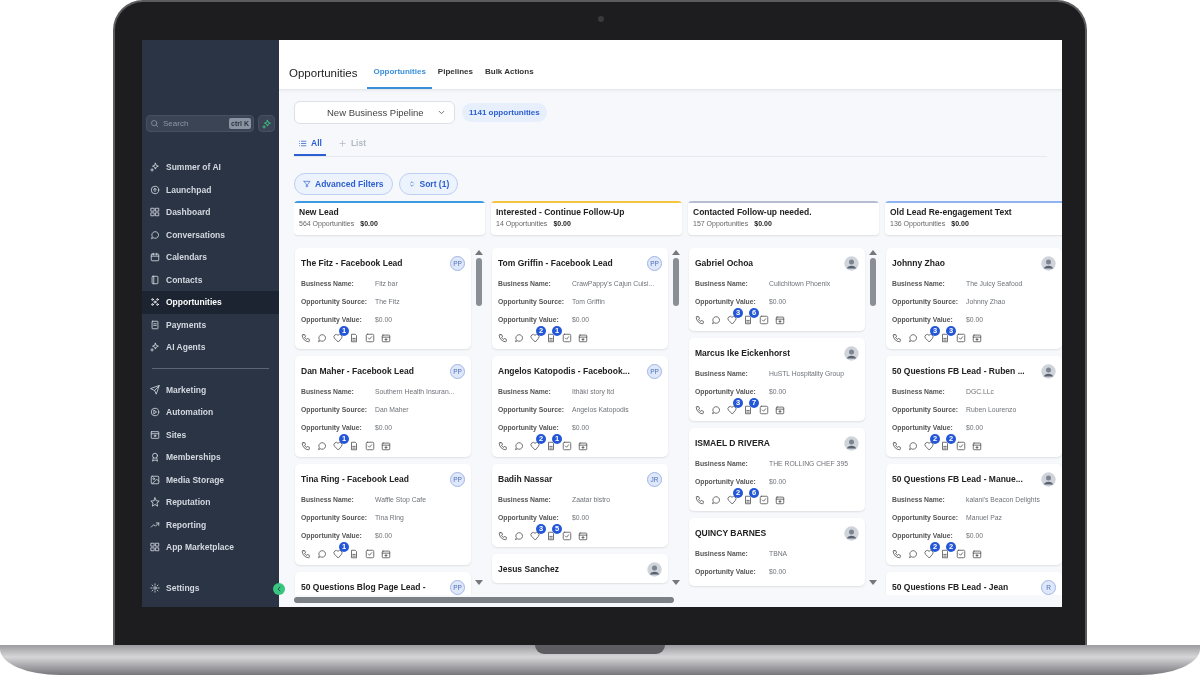 The image size is (1200, 687). What do you see at coordinates (210, 524) in the screenshot?
I see `sidebar-item: Reporting` at bounding box center [210, 524].